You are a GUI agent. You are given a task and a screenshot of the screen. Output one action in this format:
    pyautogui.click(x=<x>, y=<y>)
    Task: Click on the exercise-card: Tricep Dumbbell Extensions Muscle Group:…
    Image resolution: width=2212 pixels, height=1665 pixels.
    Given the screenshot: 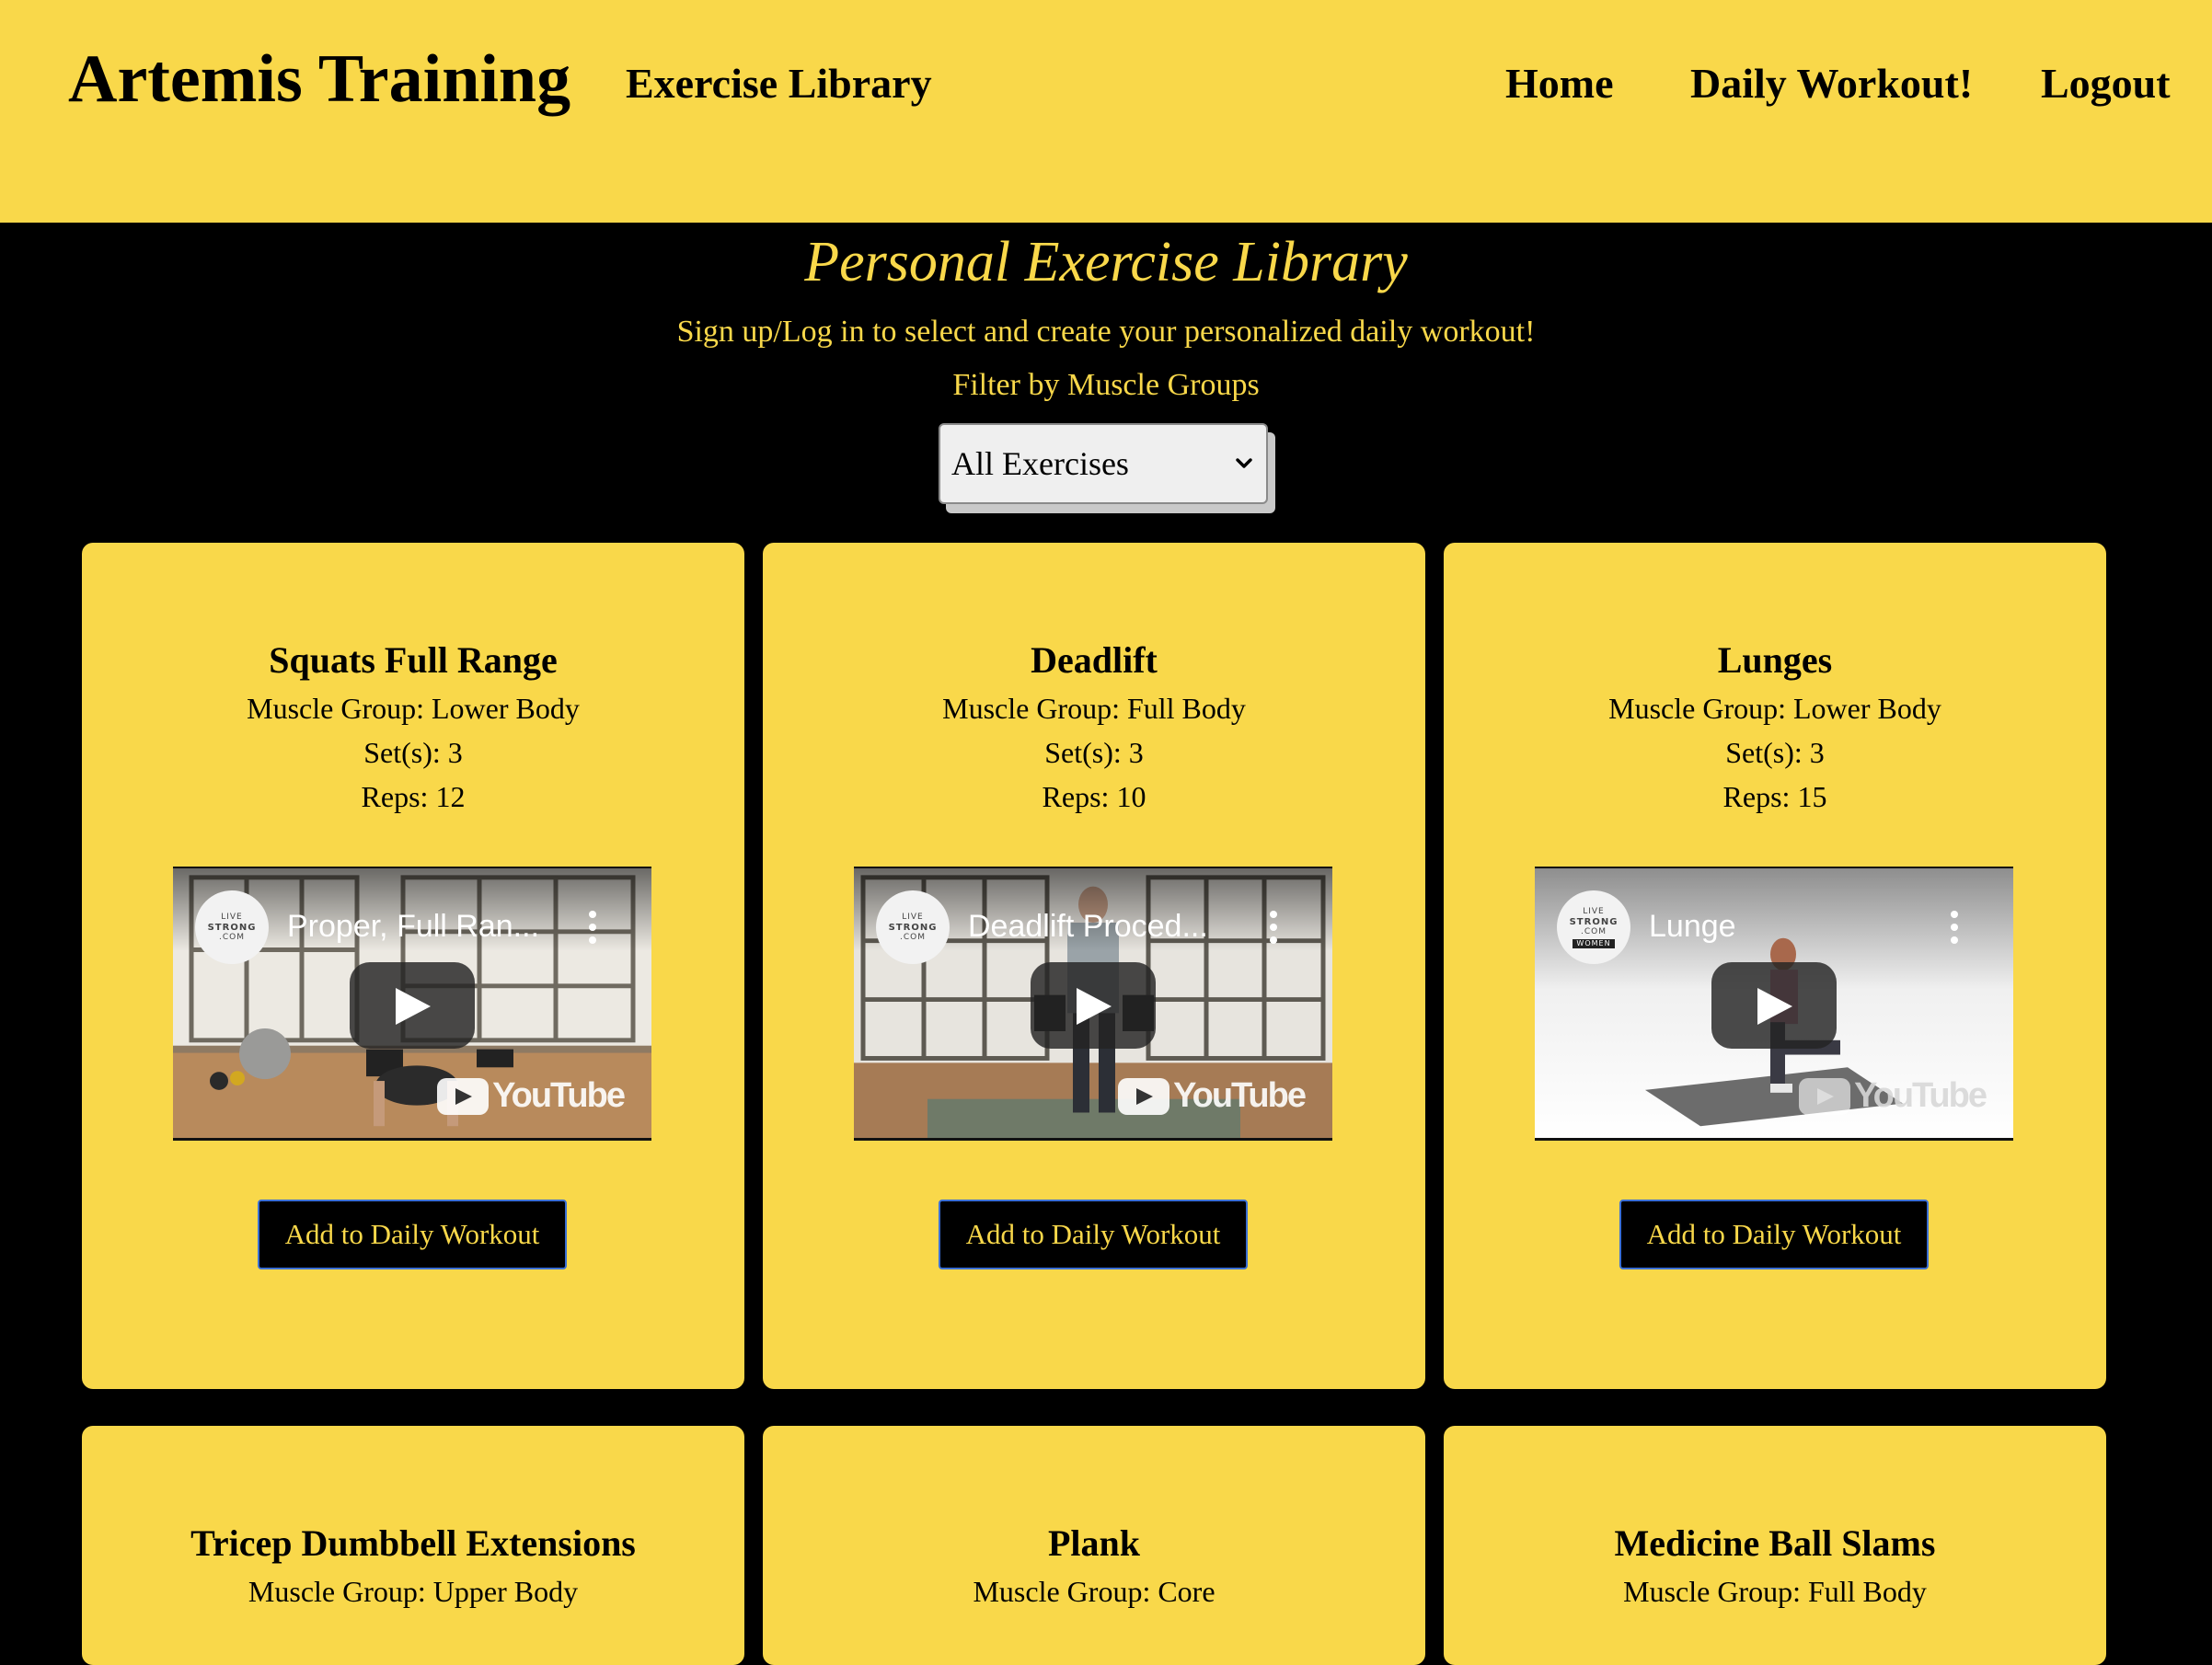 What is the action you would take?
    pyautogui.click(x=413, y=1545)
    